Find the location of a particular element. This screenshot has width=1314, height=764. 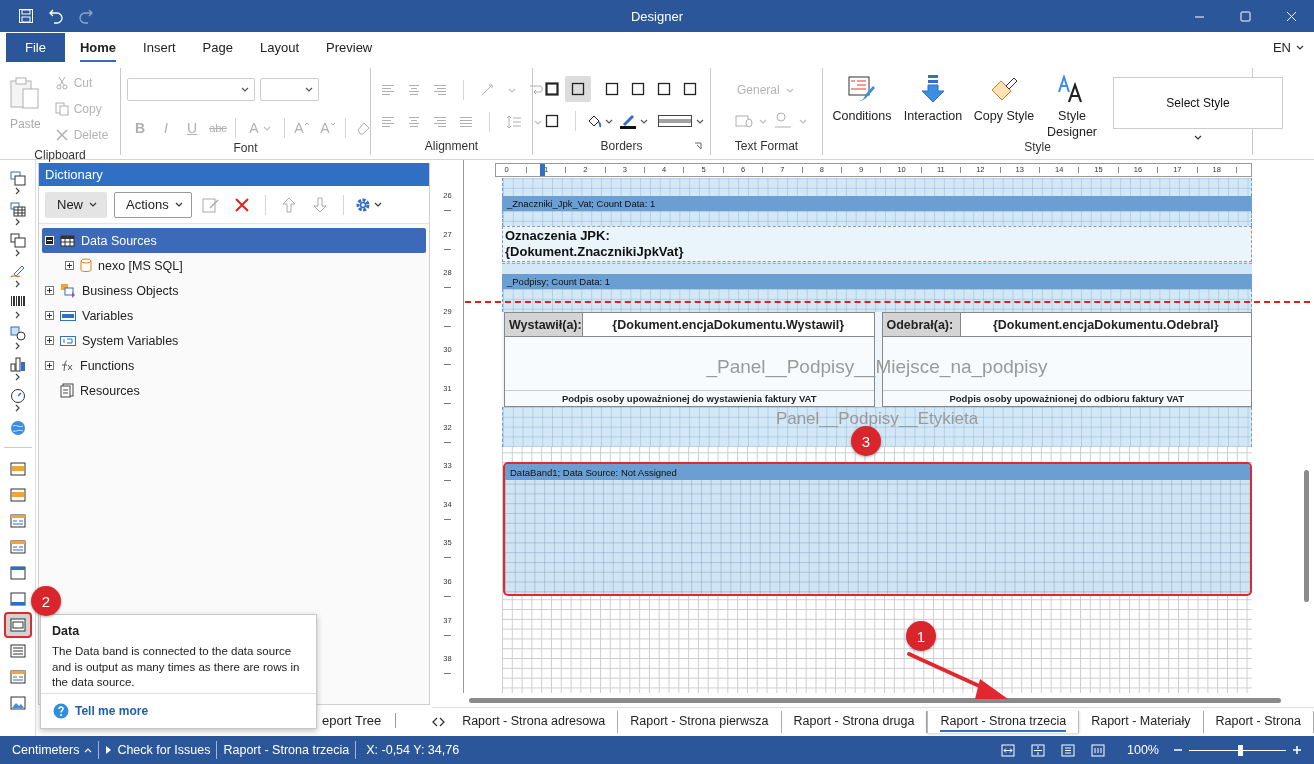

save-icon is located at coordinates (26, 16).